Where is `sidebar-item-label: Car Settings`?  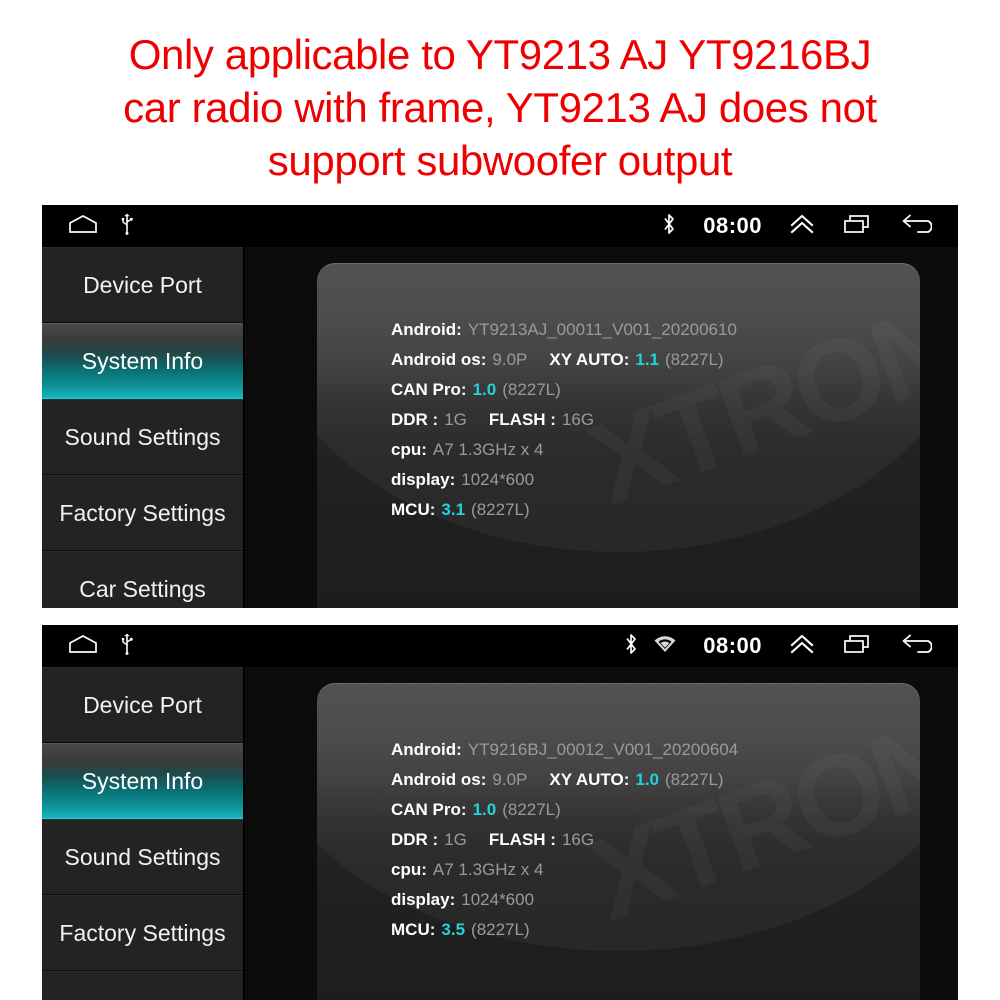 sidebar-item-label: Car Settings is located at coordinates (142, 588).